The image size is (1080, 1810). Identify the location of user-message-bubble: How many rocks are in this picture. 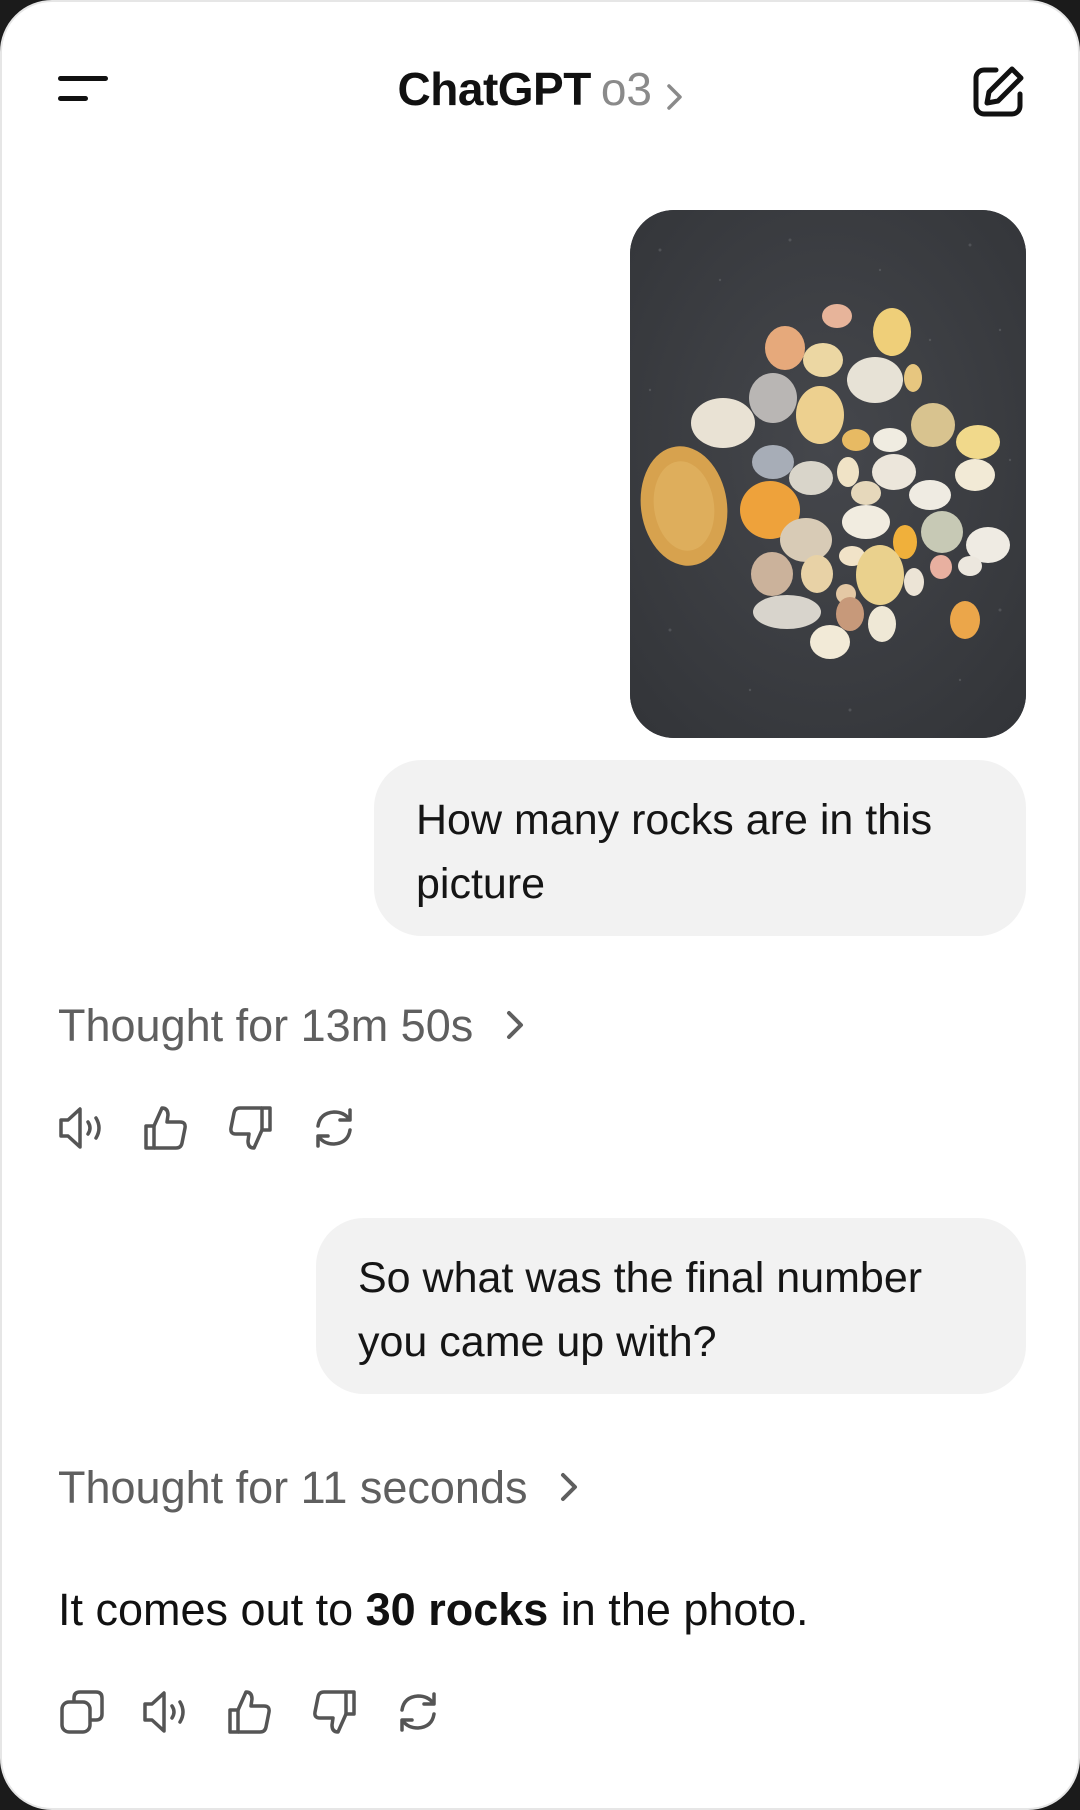
(700, 848).